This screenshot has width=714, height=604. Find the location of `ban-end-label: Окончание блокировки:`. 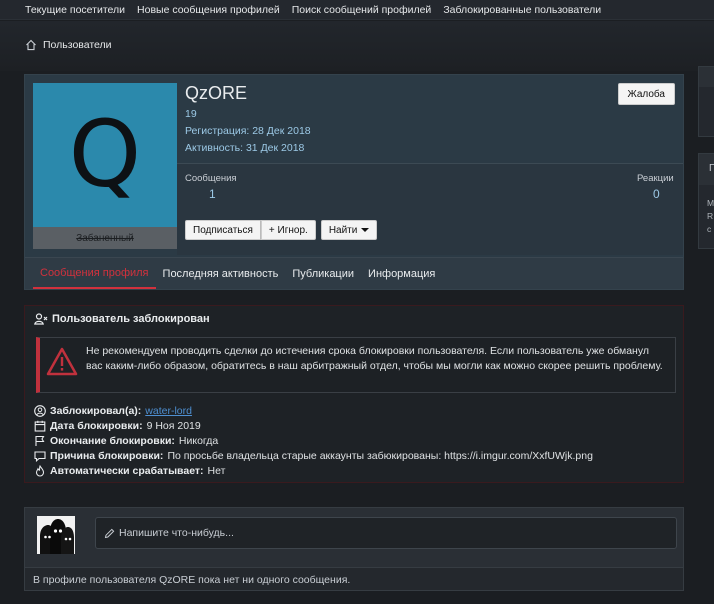

ban-end-label: Окончание блокировки: is located at coordinates (112, 441).